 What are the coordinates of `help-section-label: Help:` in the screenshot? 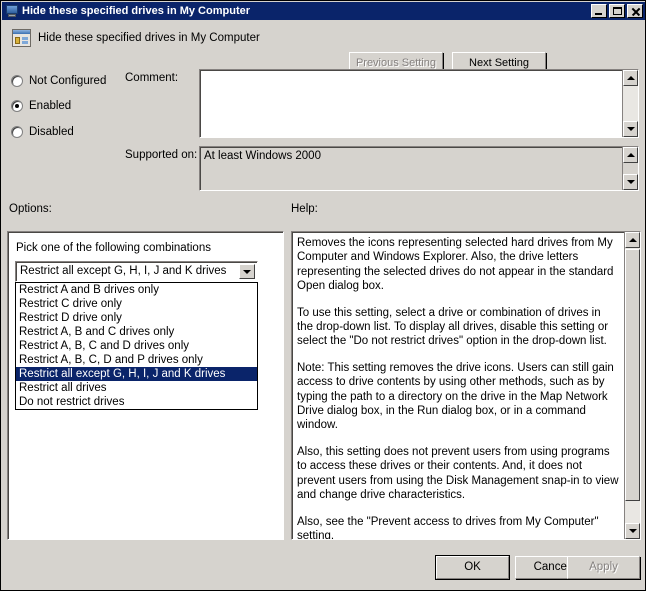 It's located at (304, 209).